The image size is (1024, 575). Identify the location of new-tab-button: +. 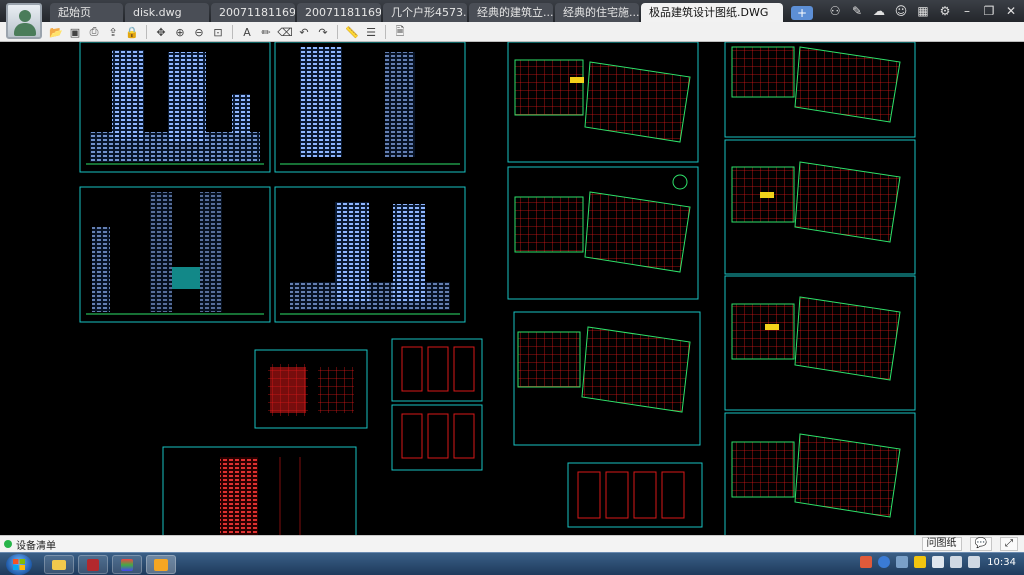
(802, 13).